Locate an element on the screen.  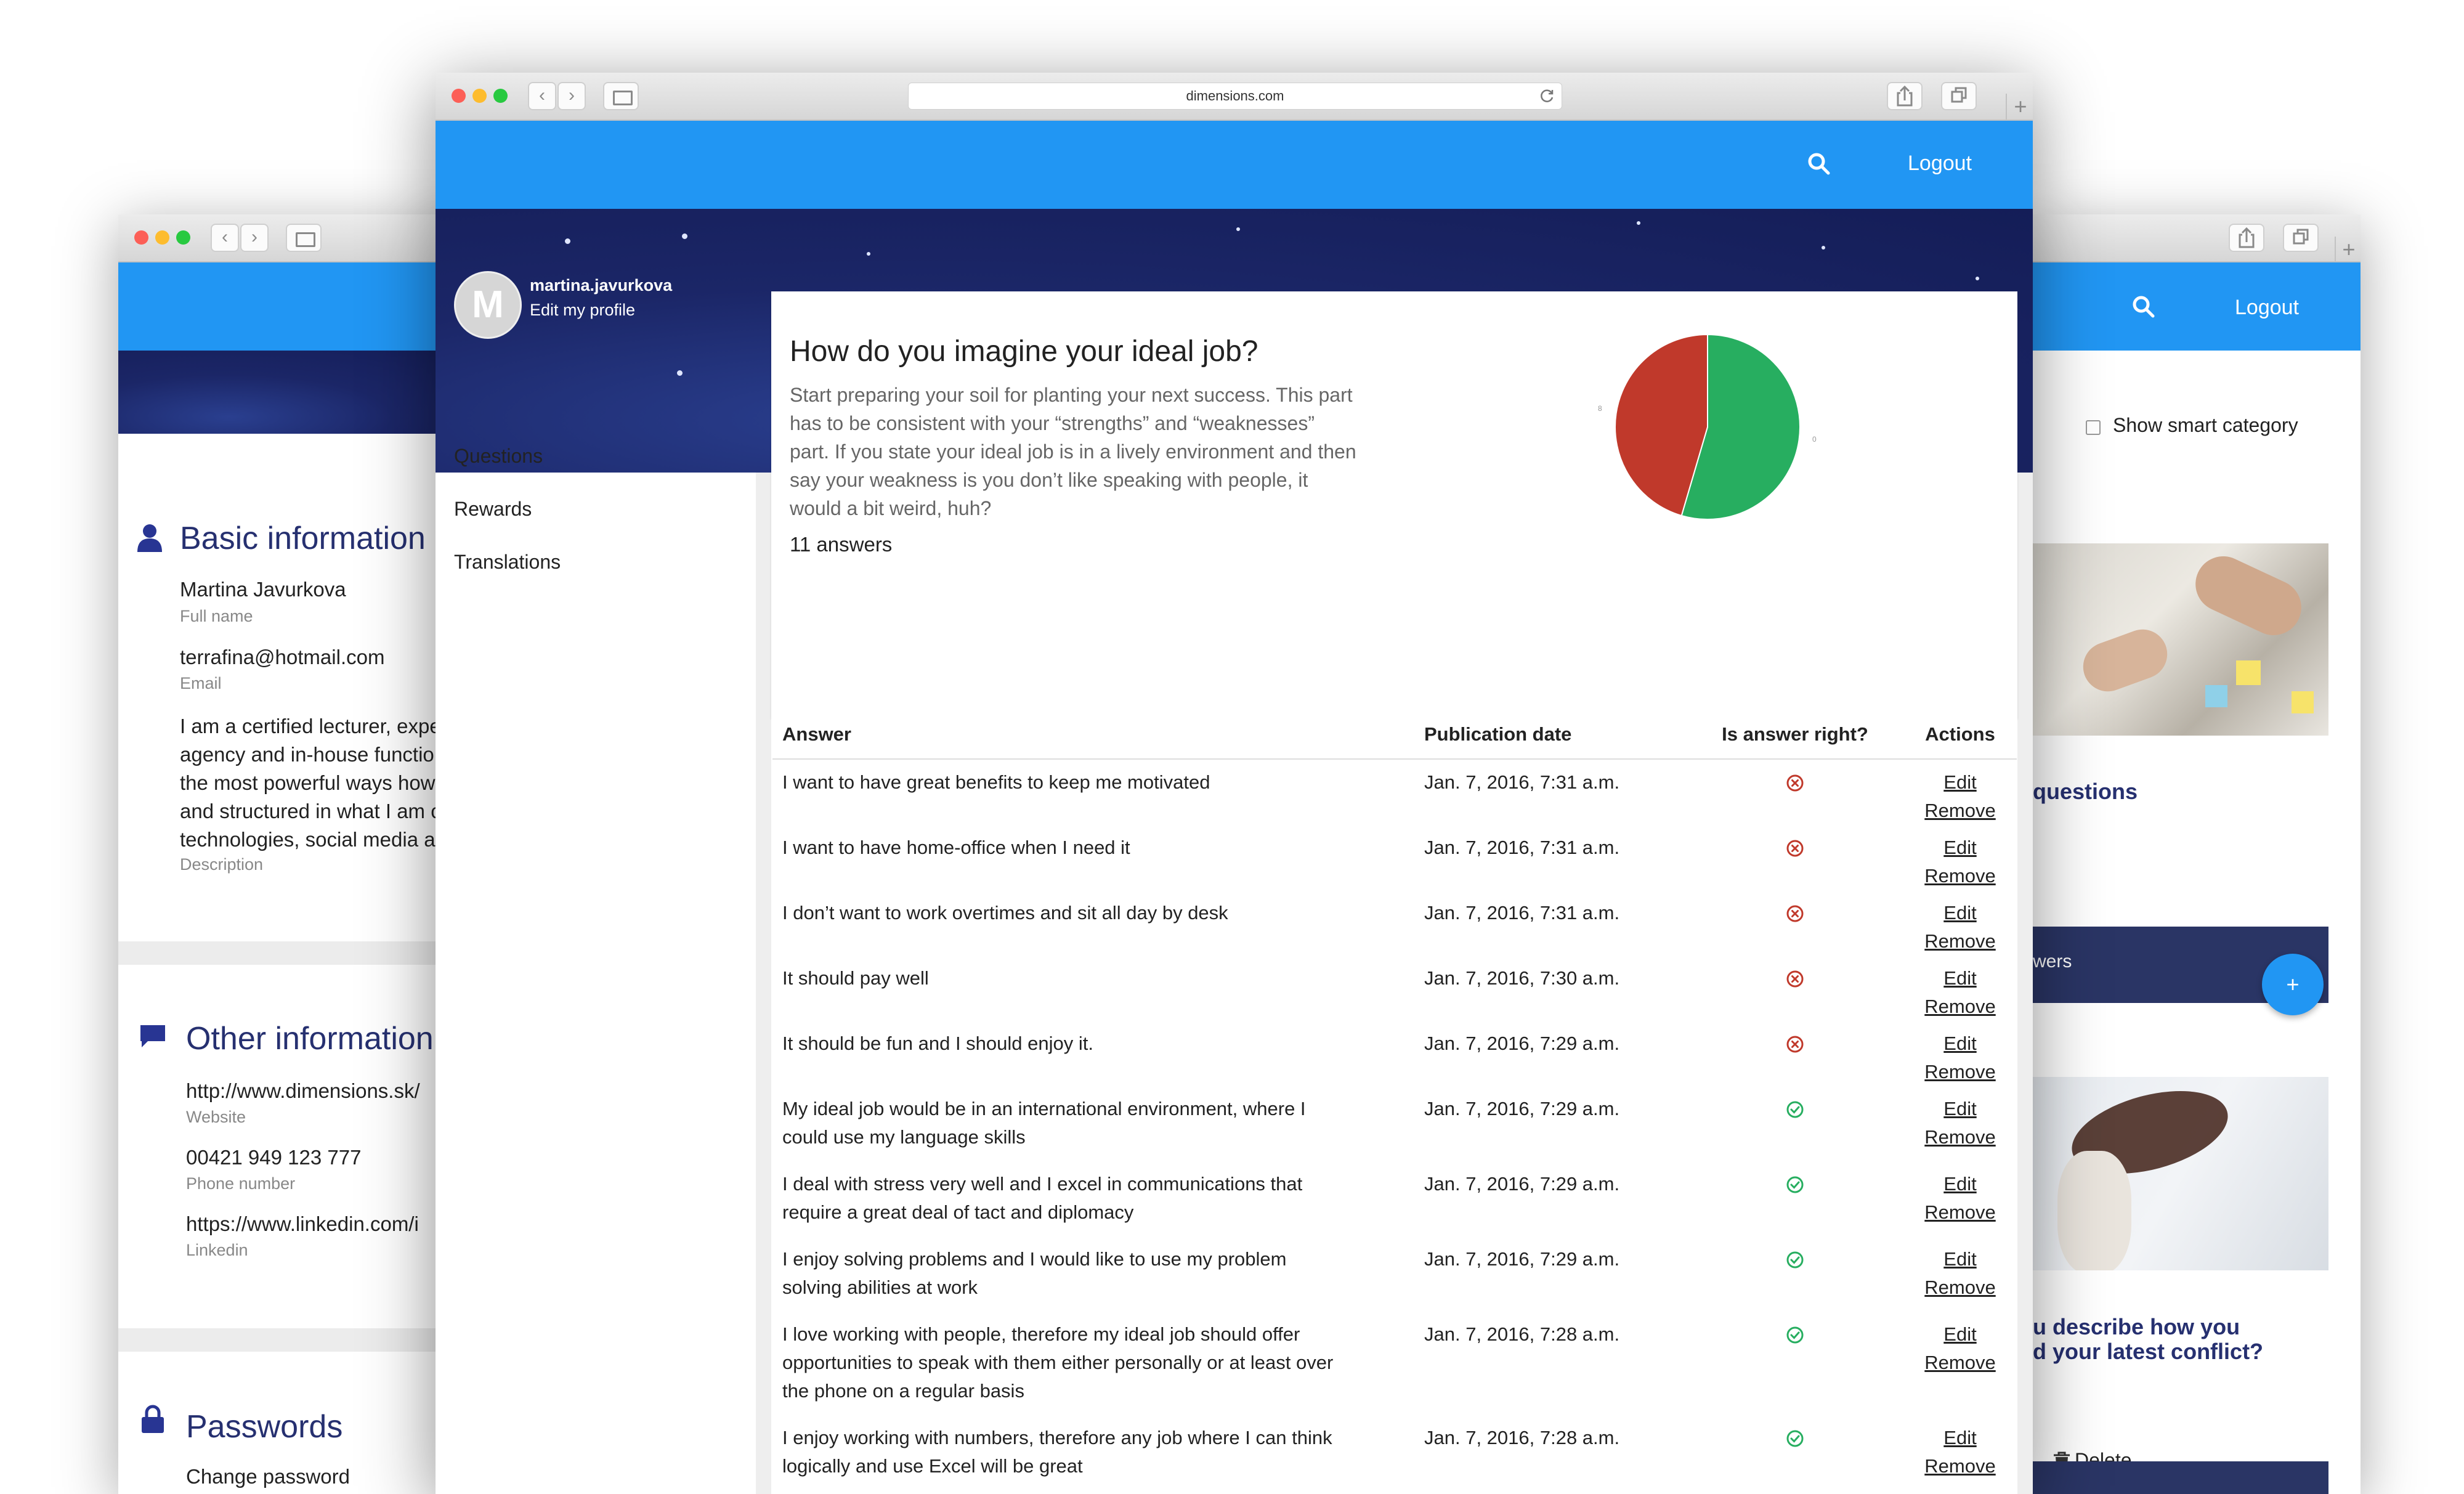
smart-category-checkbox is located at coordinates (2093, 427).